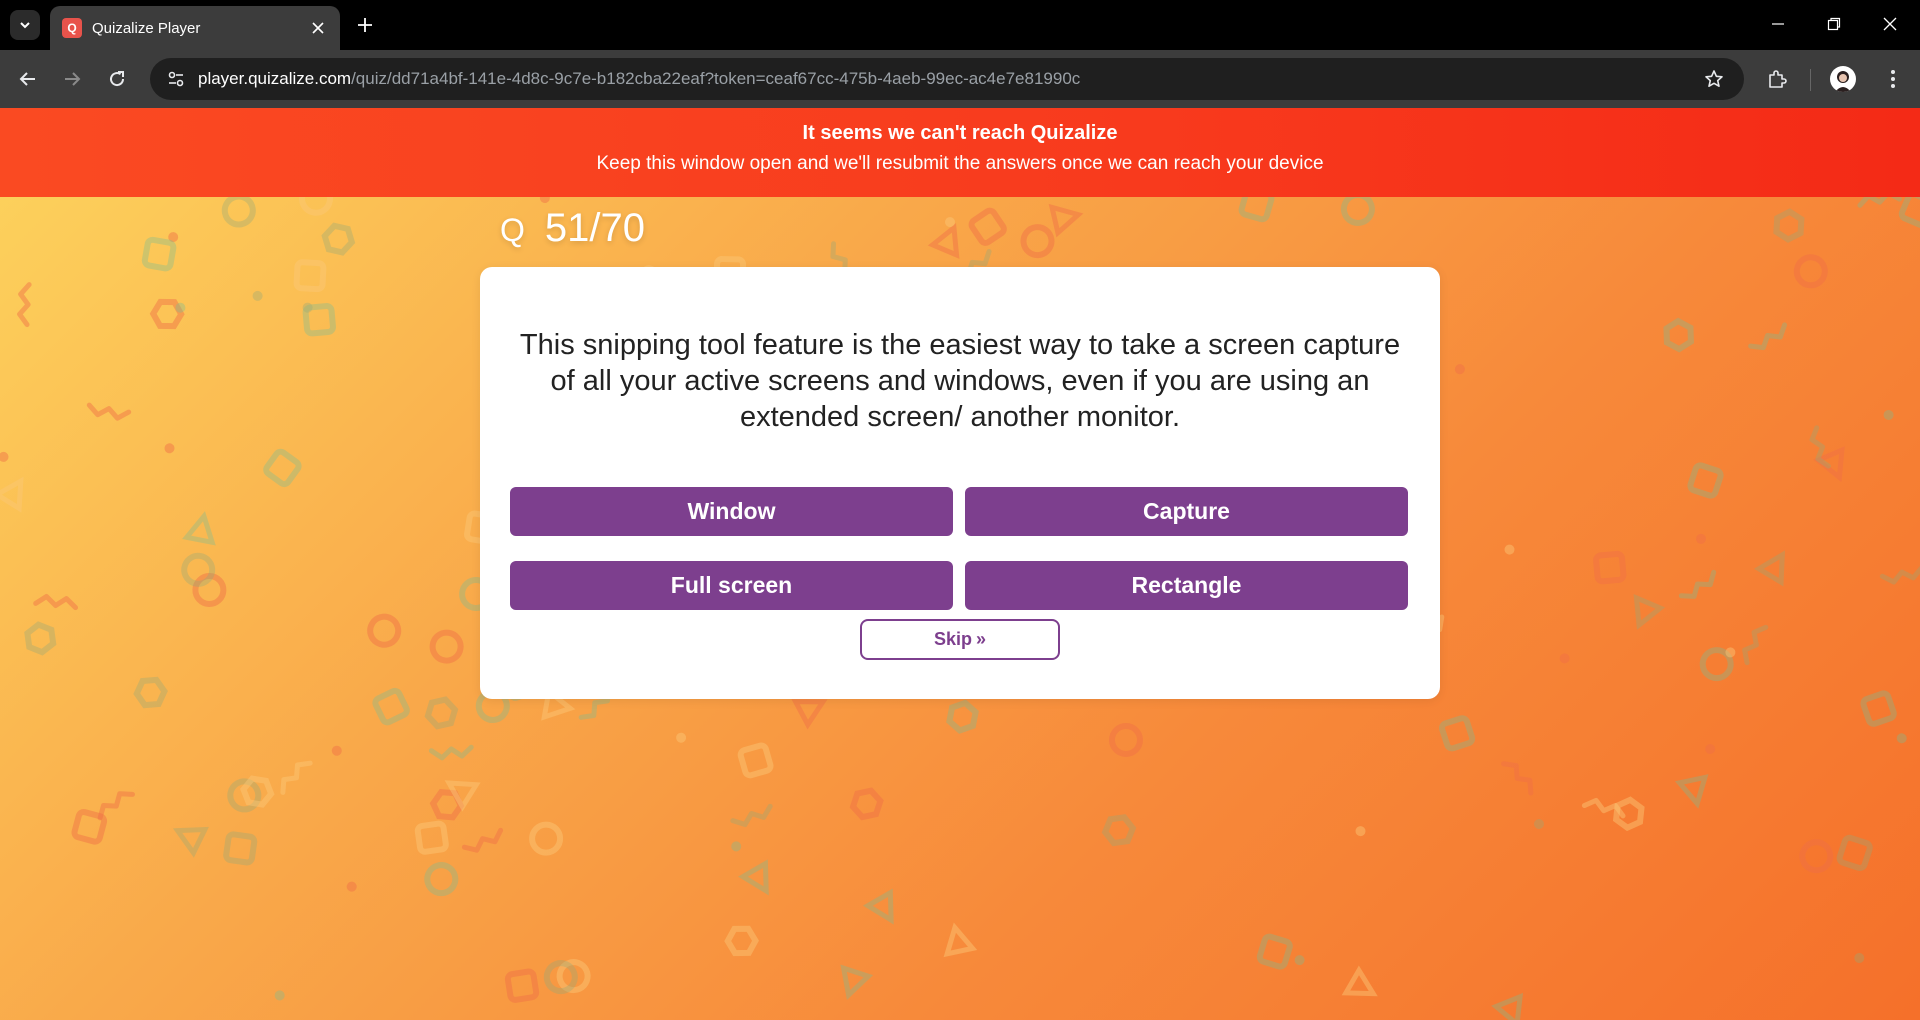  What do you see at coordinates (960, 133) in the screenshot?
I see `banner-title: It seems we can't reach Quizalize` at bounding box center [960, 133].